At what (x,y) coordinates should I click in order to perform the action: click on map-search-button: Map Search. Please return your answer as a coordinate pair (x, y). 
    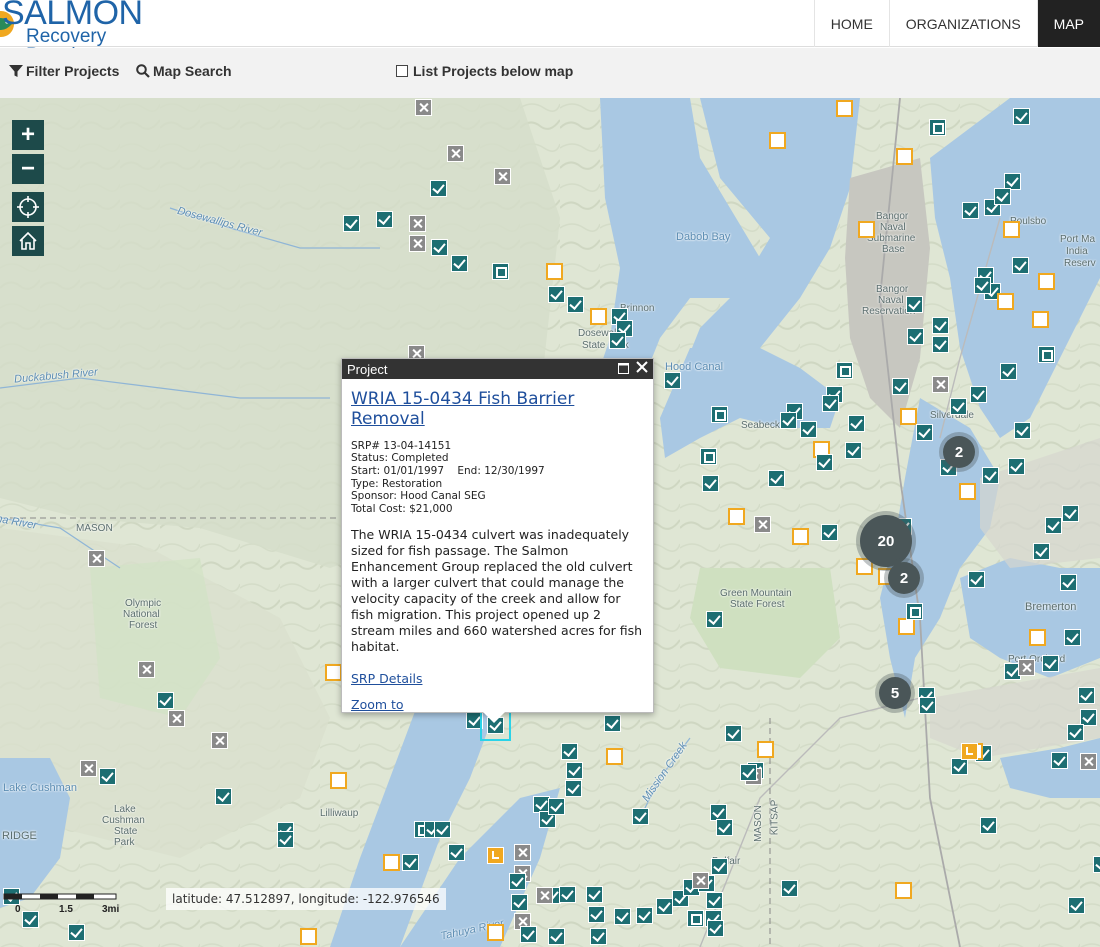
    Looking at the image, I should click on (184, 71).